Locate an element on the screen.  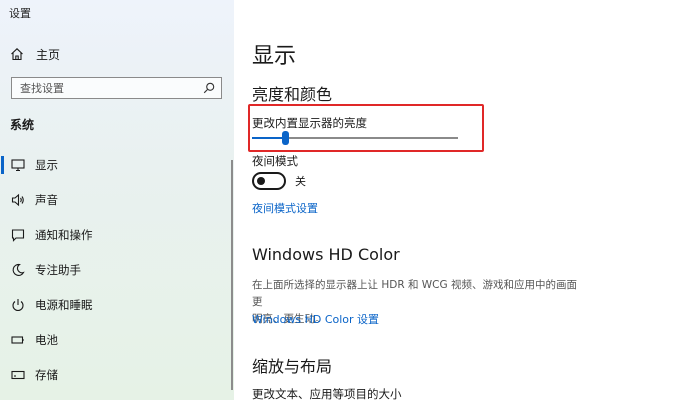
toggle-knob is located at coordinates (261, 181).